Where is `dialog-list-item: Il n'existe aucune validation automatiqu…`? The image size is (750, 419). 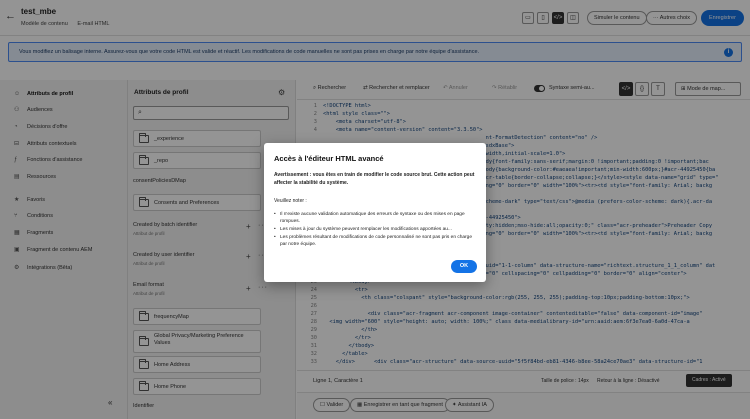 dialog-list-item: Il n'existe aucune validation automatiqu… is located at coordinates (376, 218).